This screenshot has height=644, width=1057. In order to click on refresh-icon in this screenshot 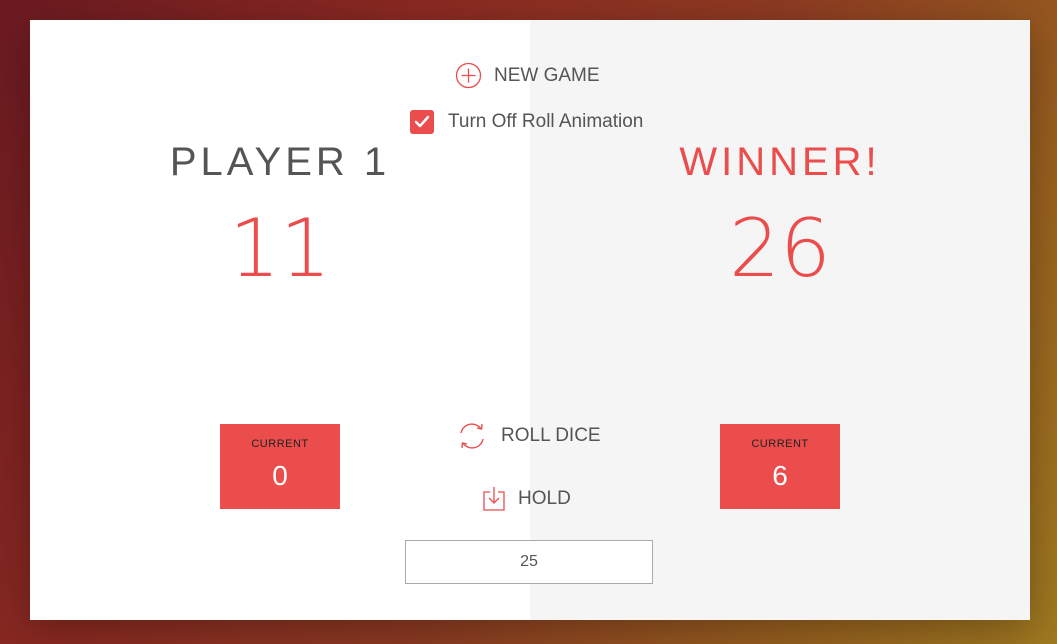, I will do `click(472, 436)`.